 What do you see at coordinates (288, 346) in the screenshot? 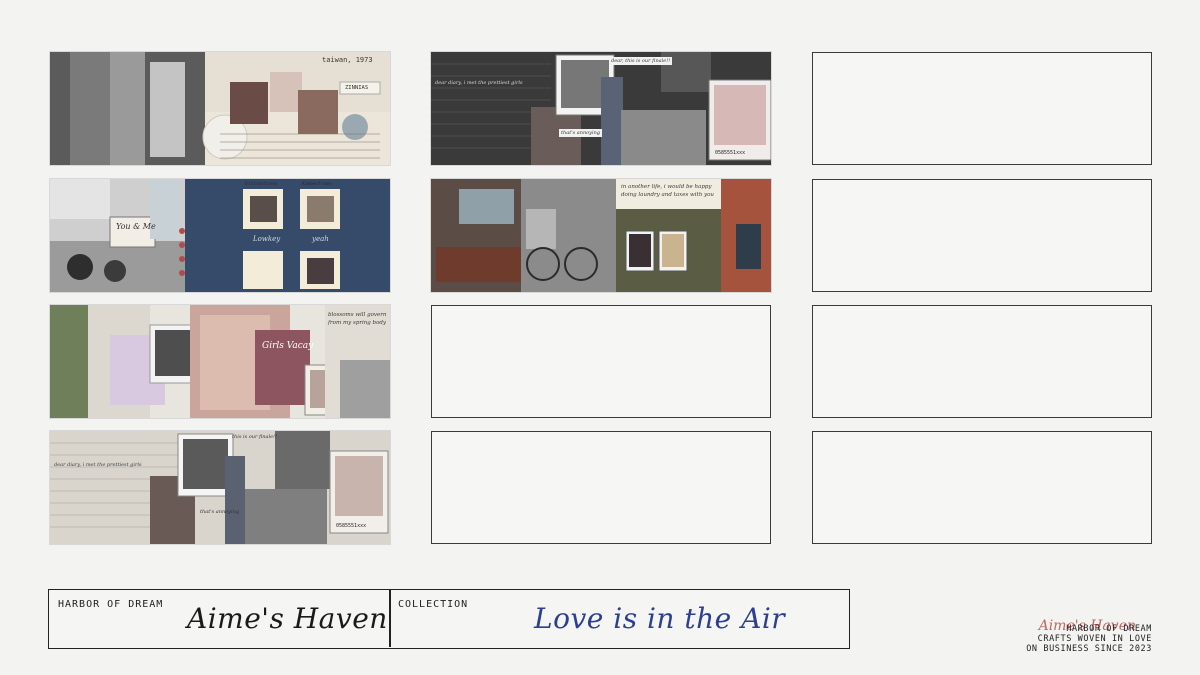
I see `collage-text-girls-vacay: Girls Vacay` at bounding box center [288, 346].